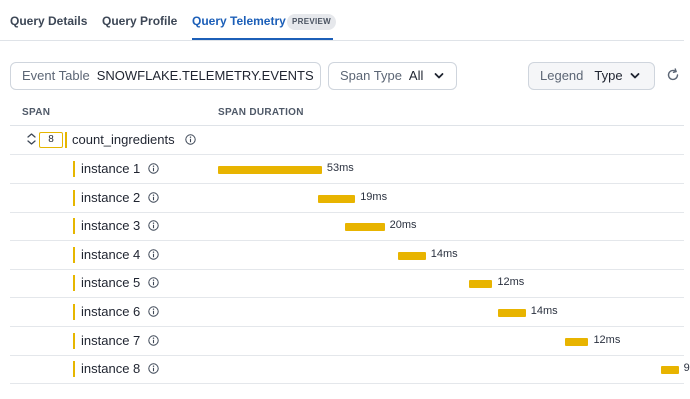  Describe the element at coordinates (48, 21) in the screenshot. I see `tab-query-details: Query Details` at that location.